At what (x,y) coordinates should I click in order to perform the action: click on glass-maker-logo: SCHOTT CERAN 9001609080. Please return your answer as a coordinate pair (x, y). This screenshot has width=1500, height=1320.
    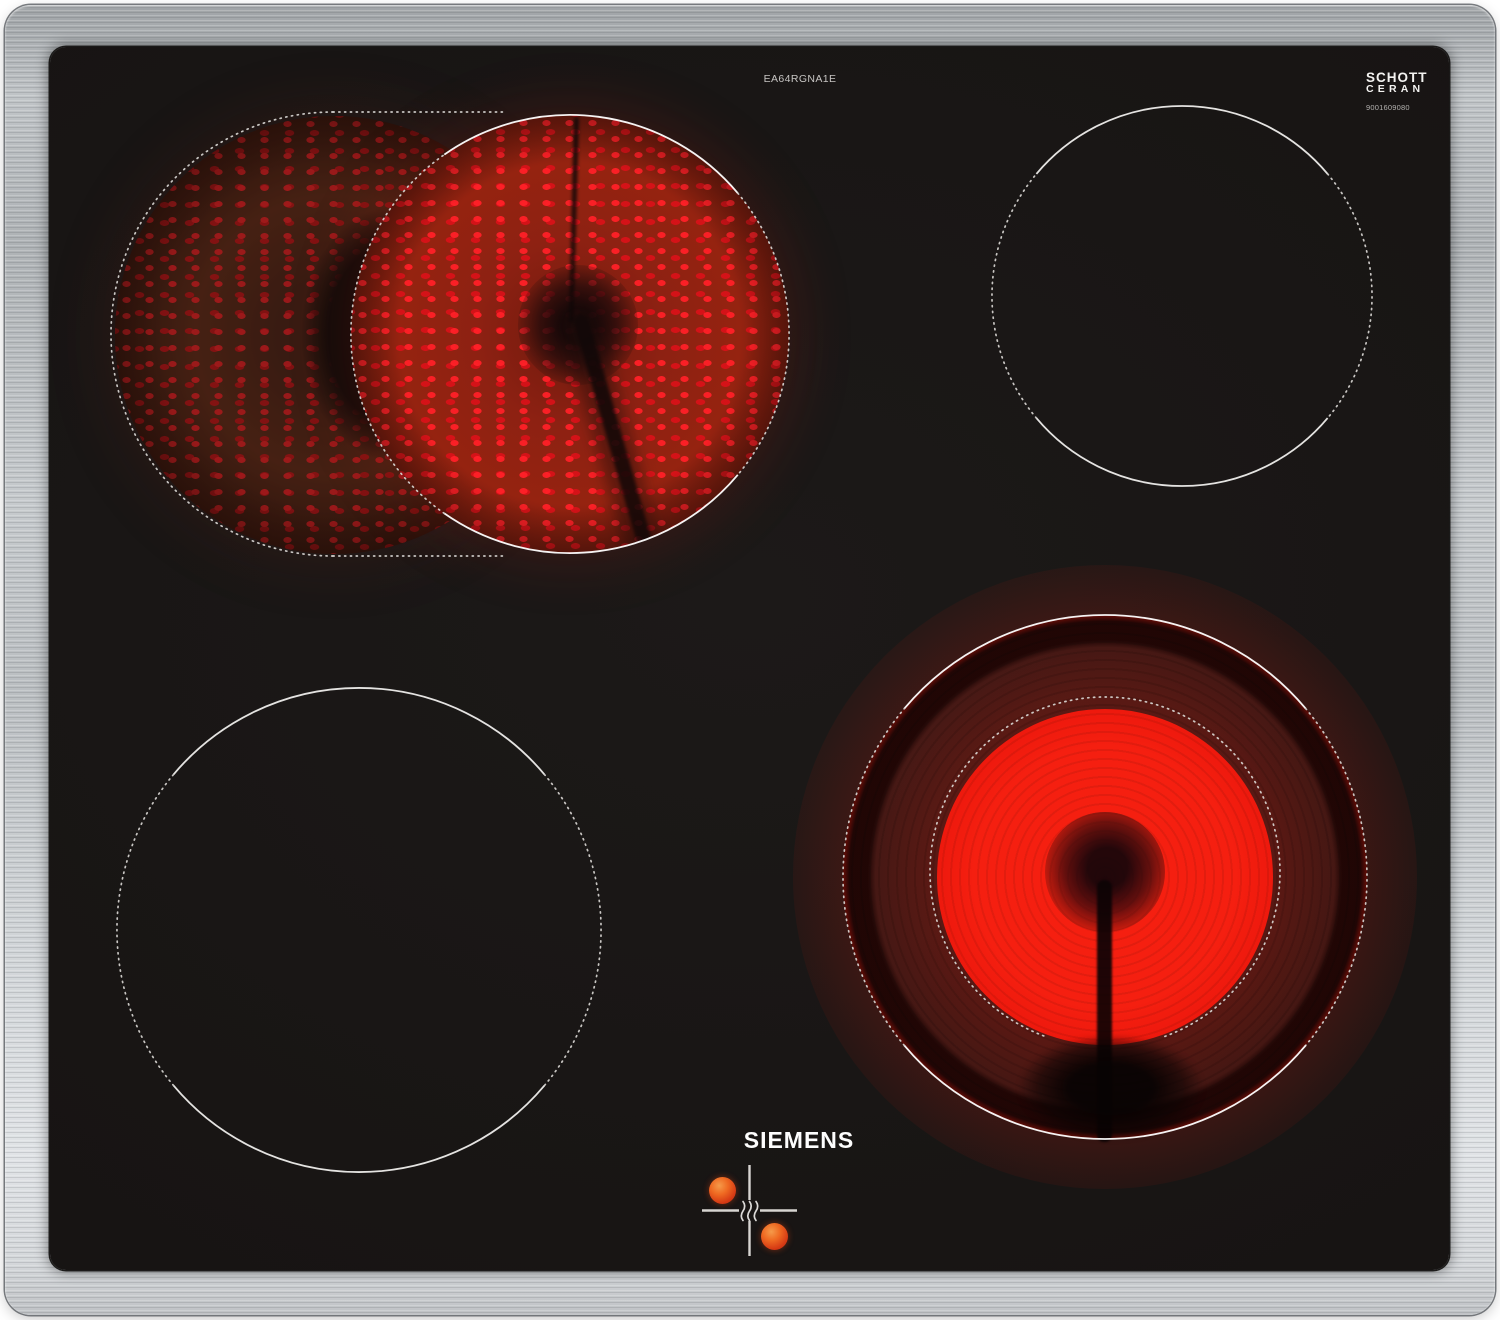
    Looking at the image, I should click on (1406, 91).